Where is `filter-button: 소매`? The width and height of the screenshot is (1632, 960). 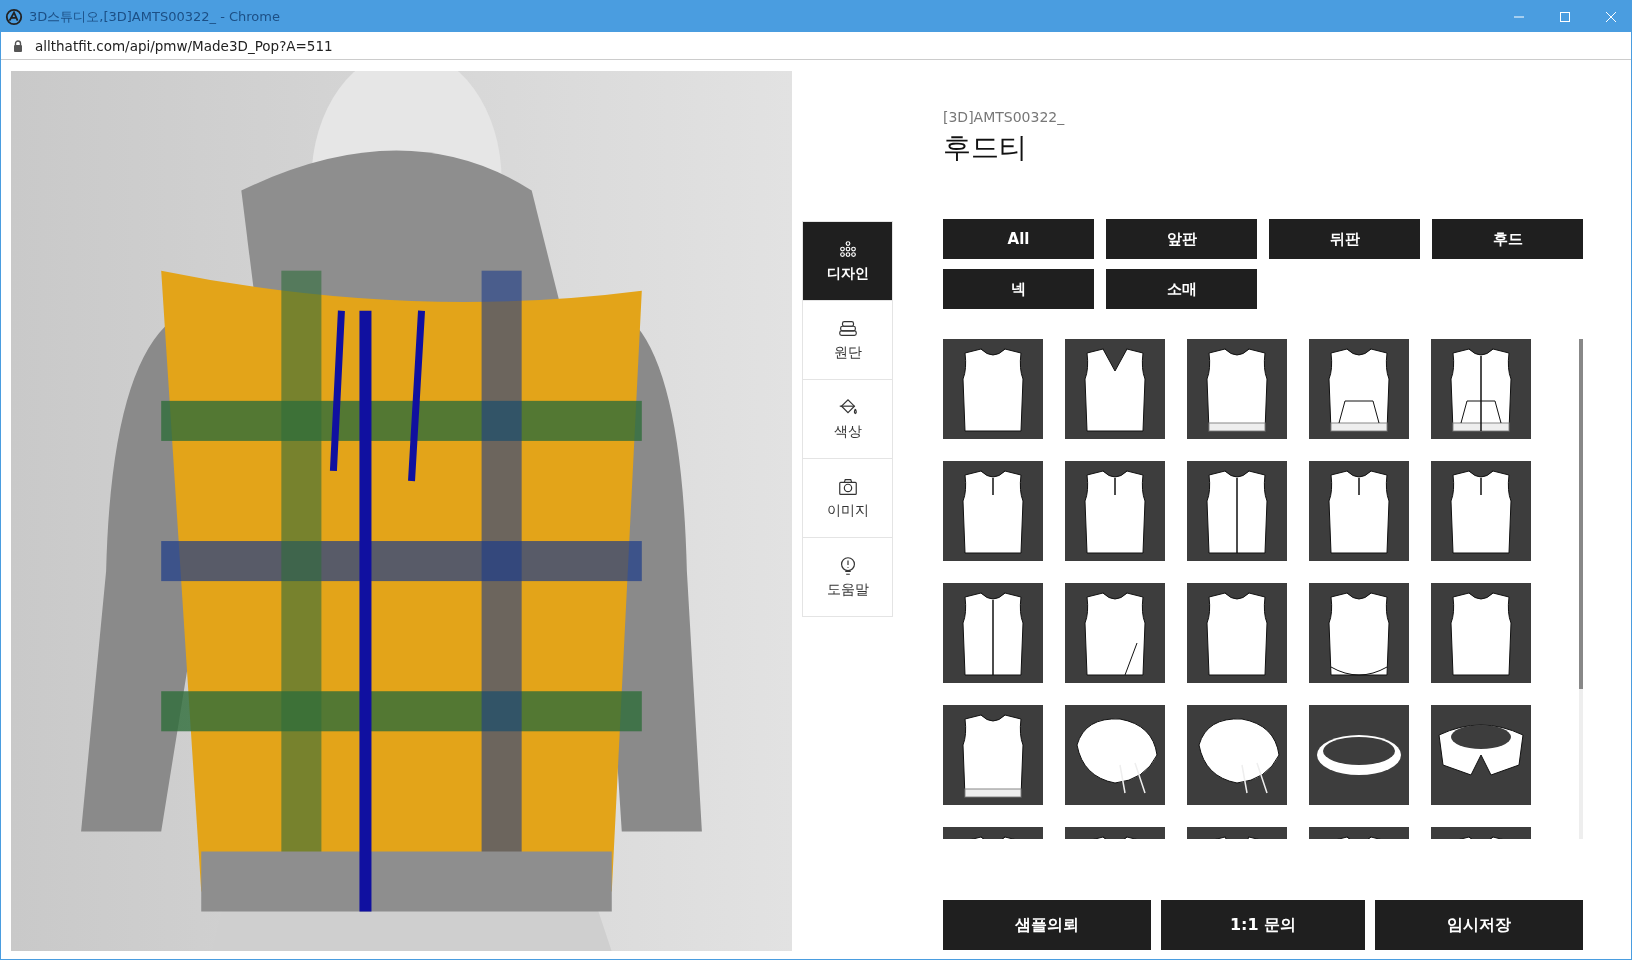
filter-button: 소매 is located at coordinates (1181, 289).